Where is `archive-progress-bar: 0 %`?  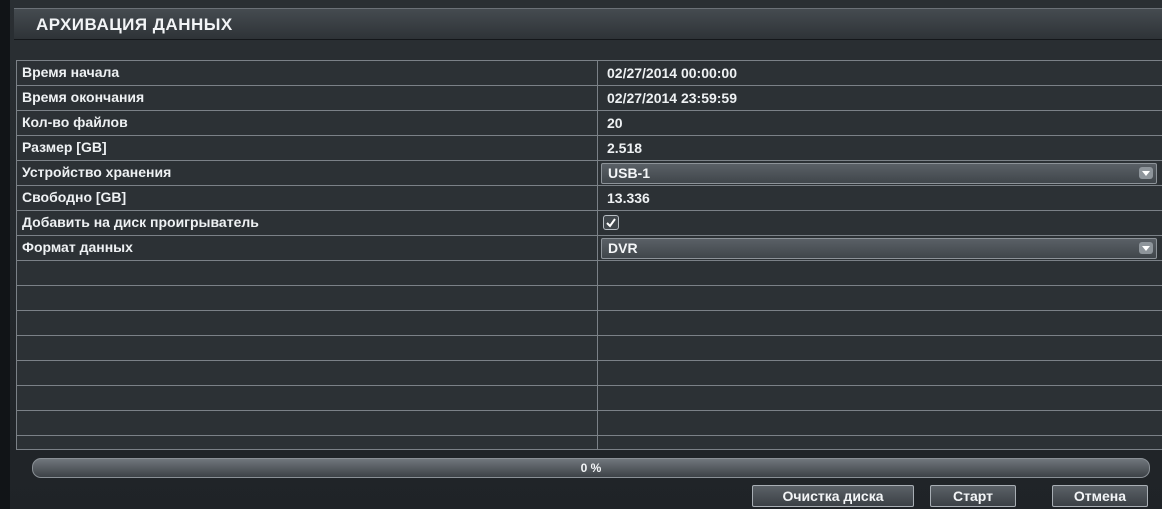 archive-progress-bar: 0 % is located at coordinates (591, 468).